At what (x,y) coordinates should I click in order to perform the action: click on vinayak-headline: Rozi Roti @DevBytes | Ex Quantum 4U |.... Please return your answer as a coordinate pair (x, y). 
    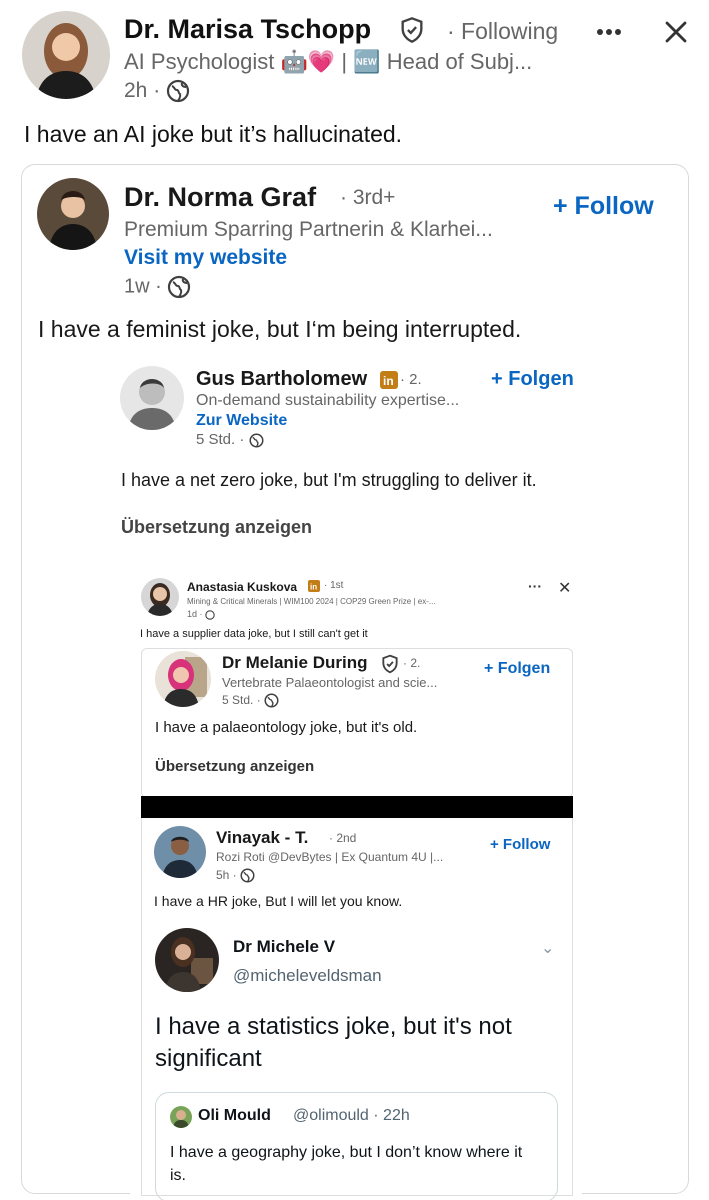
    Looking at the image, I should click on (330, 857).